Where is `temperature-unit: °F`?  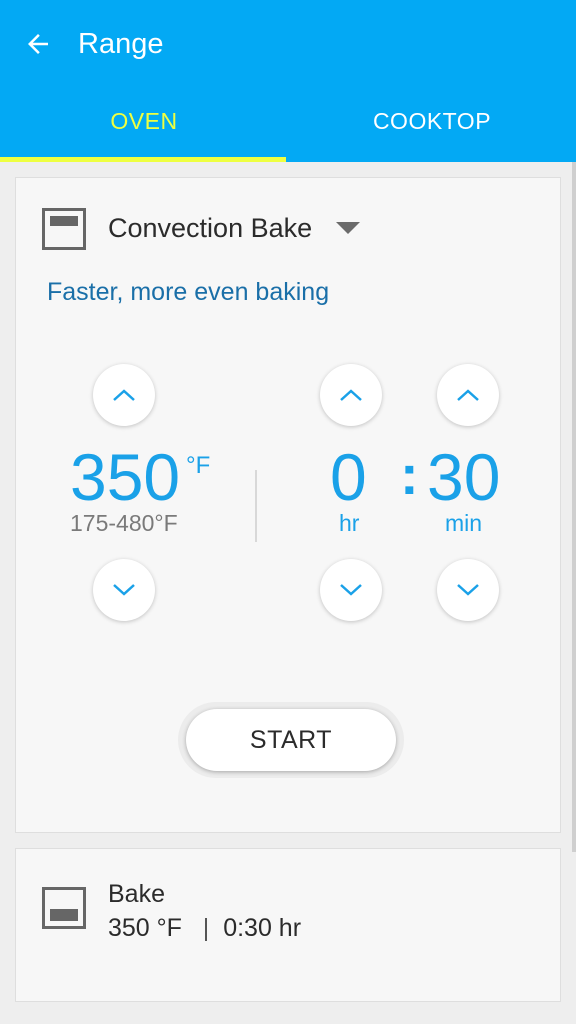
temperature-unit: °F is located at coordinates (198, 465).